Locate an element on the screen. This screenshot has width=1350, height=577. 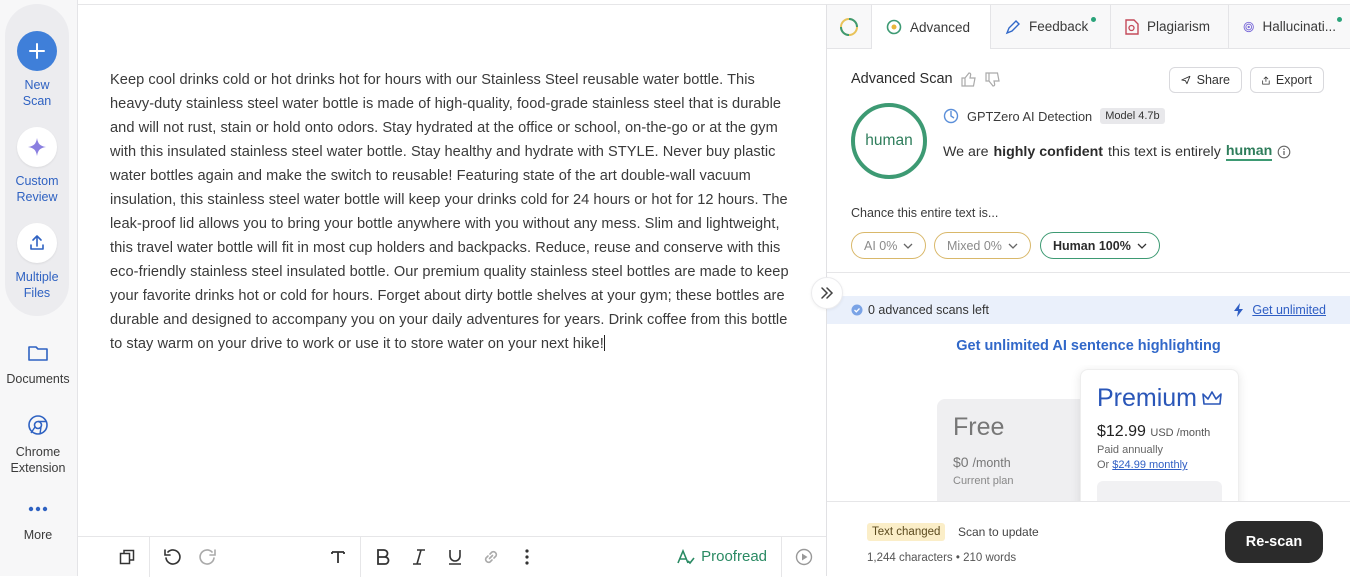
thumbs-up-icon is located at coordinates (968, 79).